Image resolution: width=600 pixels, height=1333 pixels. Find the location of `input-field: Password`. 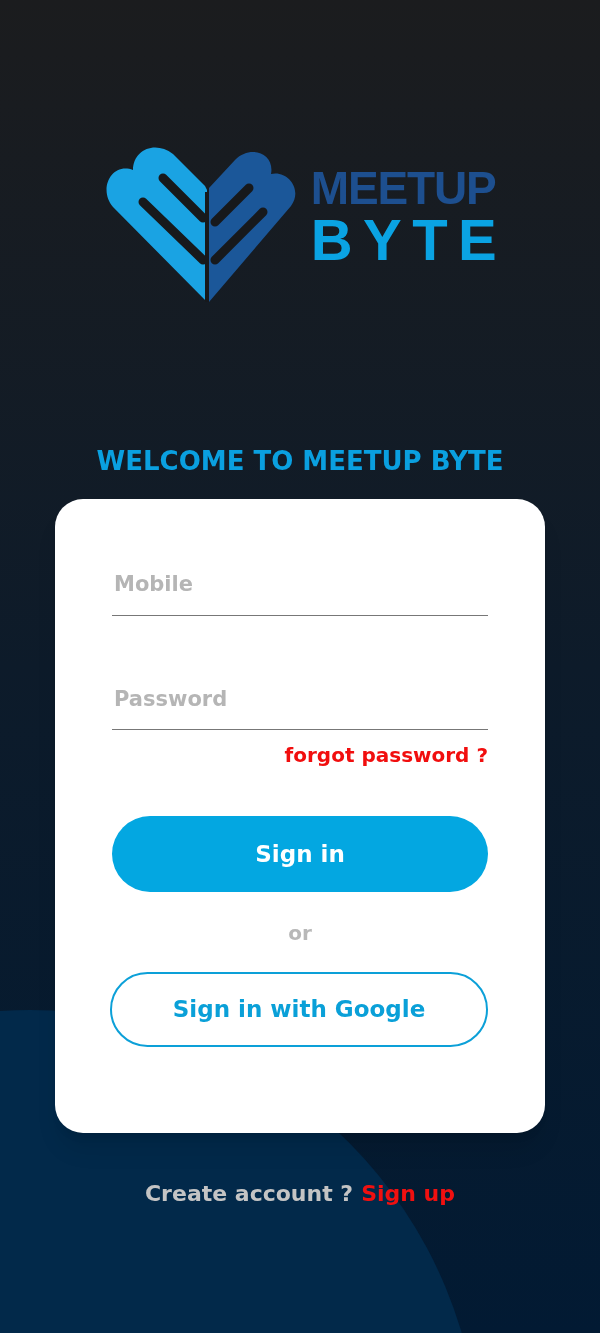

input-field: Password is located at coordinates (300, 706).